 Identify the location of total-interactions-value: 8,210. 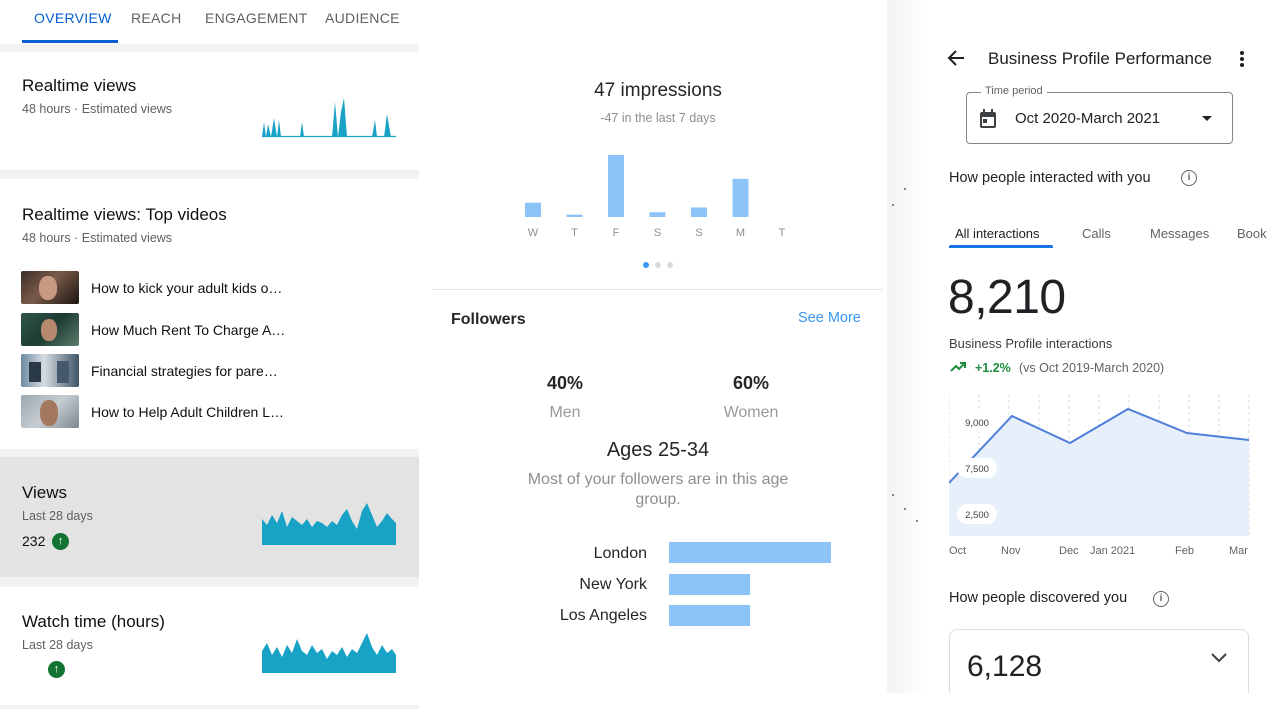
(1007, 297).